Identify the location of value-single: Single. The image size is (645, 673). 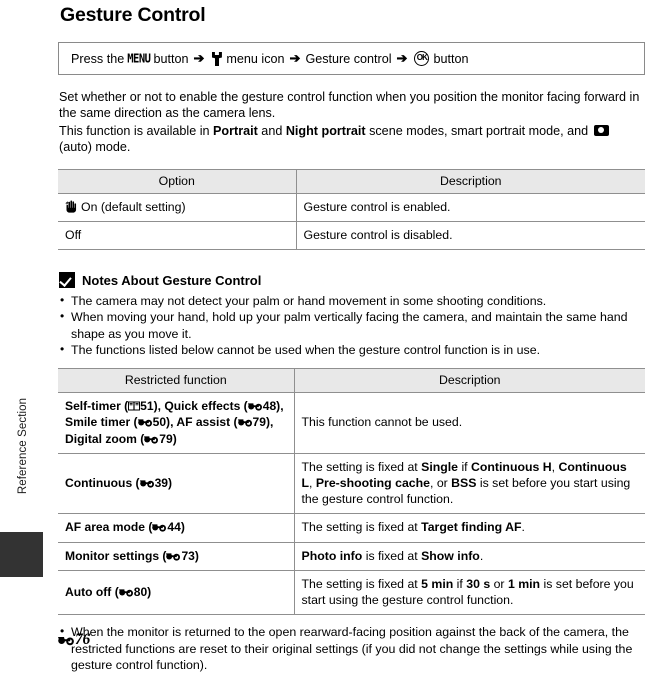
(440, 466).